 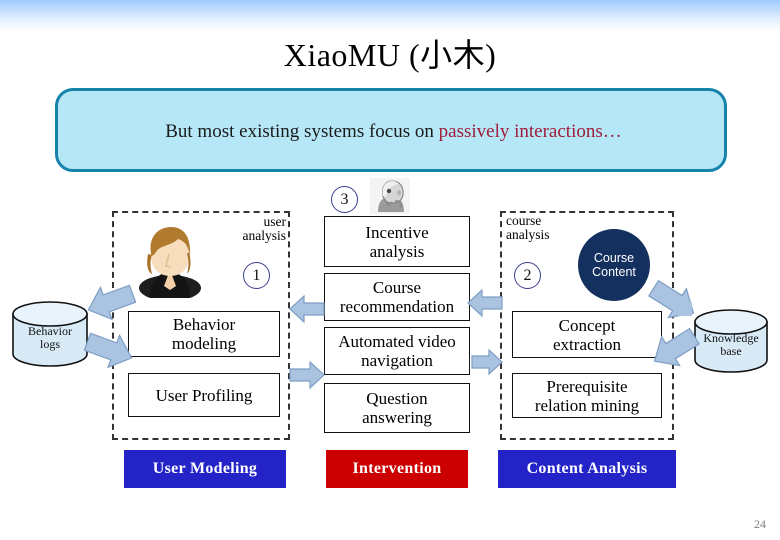 What do you see at coordinates (731, 351) in the screenshot?
I see `knowledge-base-line2: base` at bounding box center [731, 351].